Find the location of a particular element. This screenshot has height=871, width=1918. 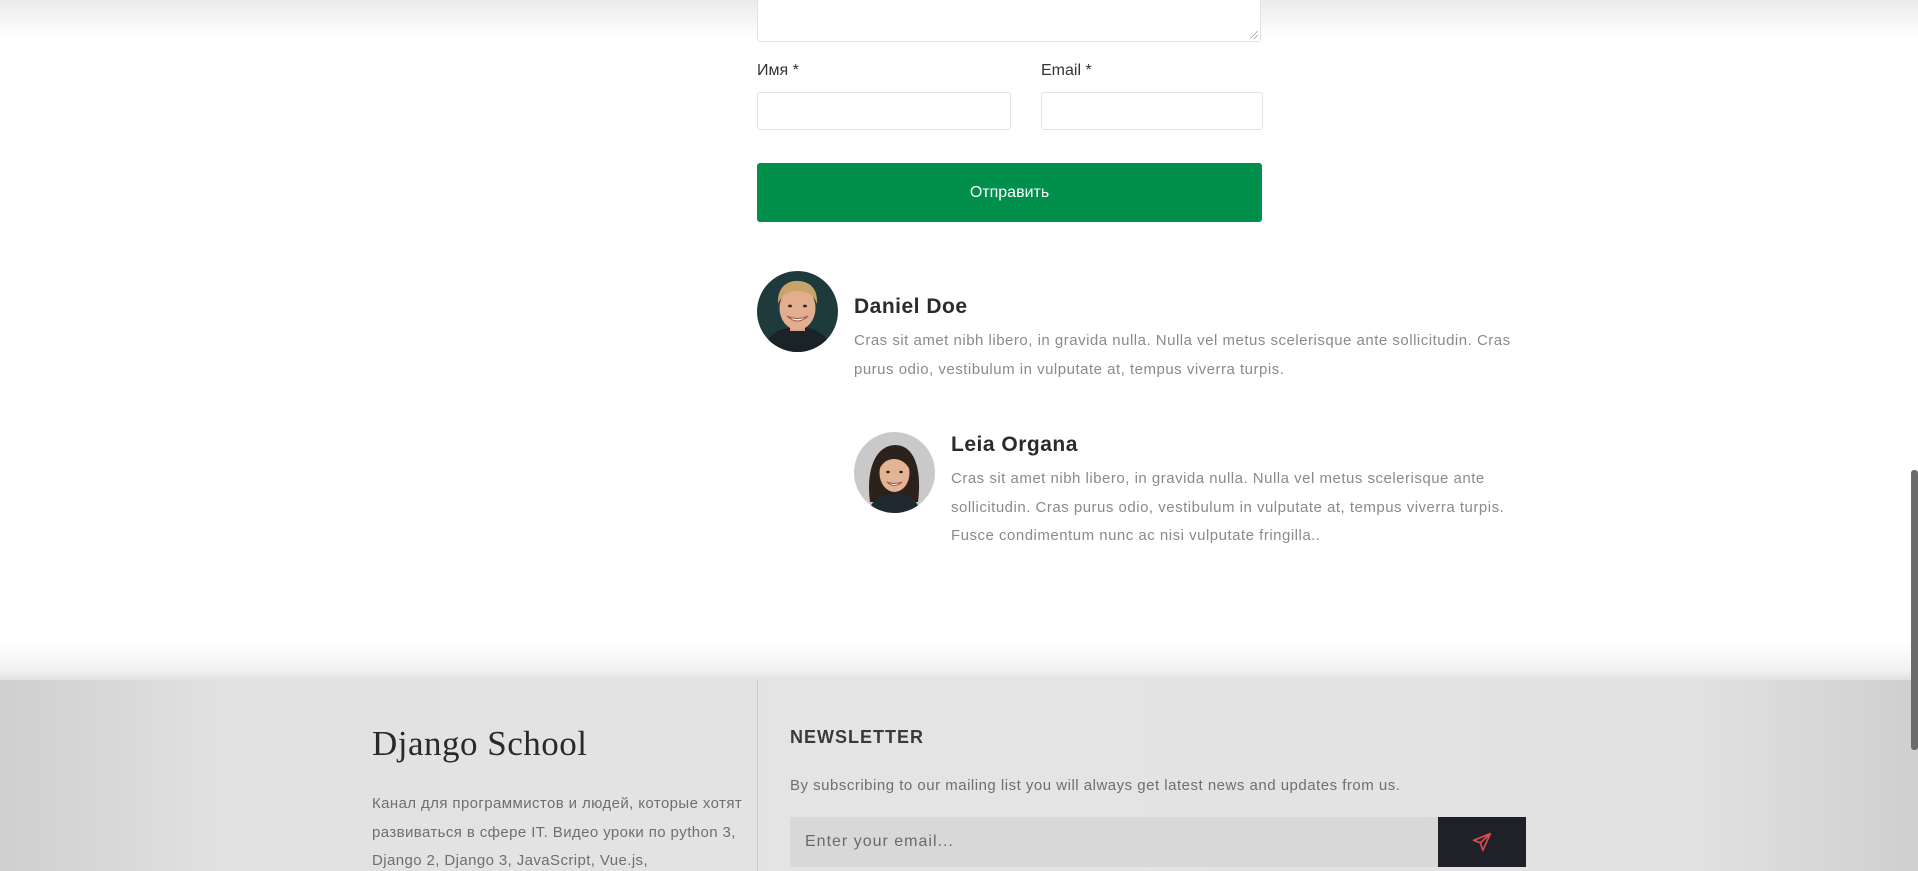

woman-portrait-icon is located at coordinates (894, 472).